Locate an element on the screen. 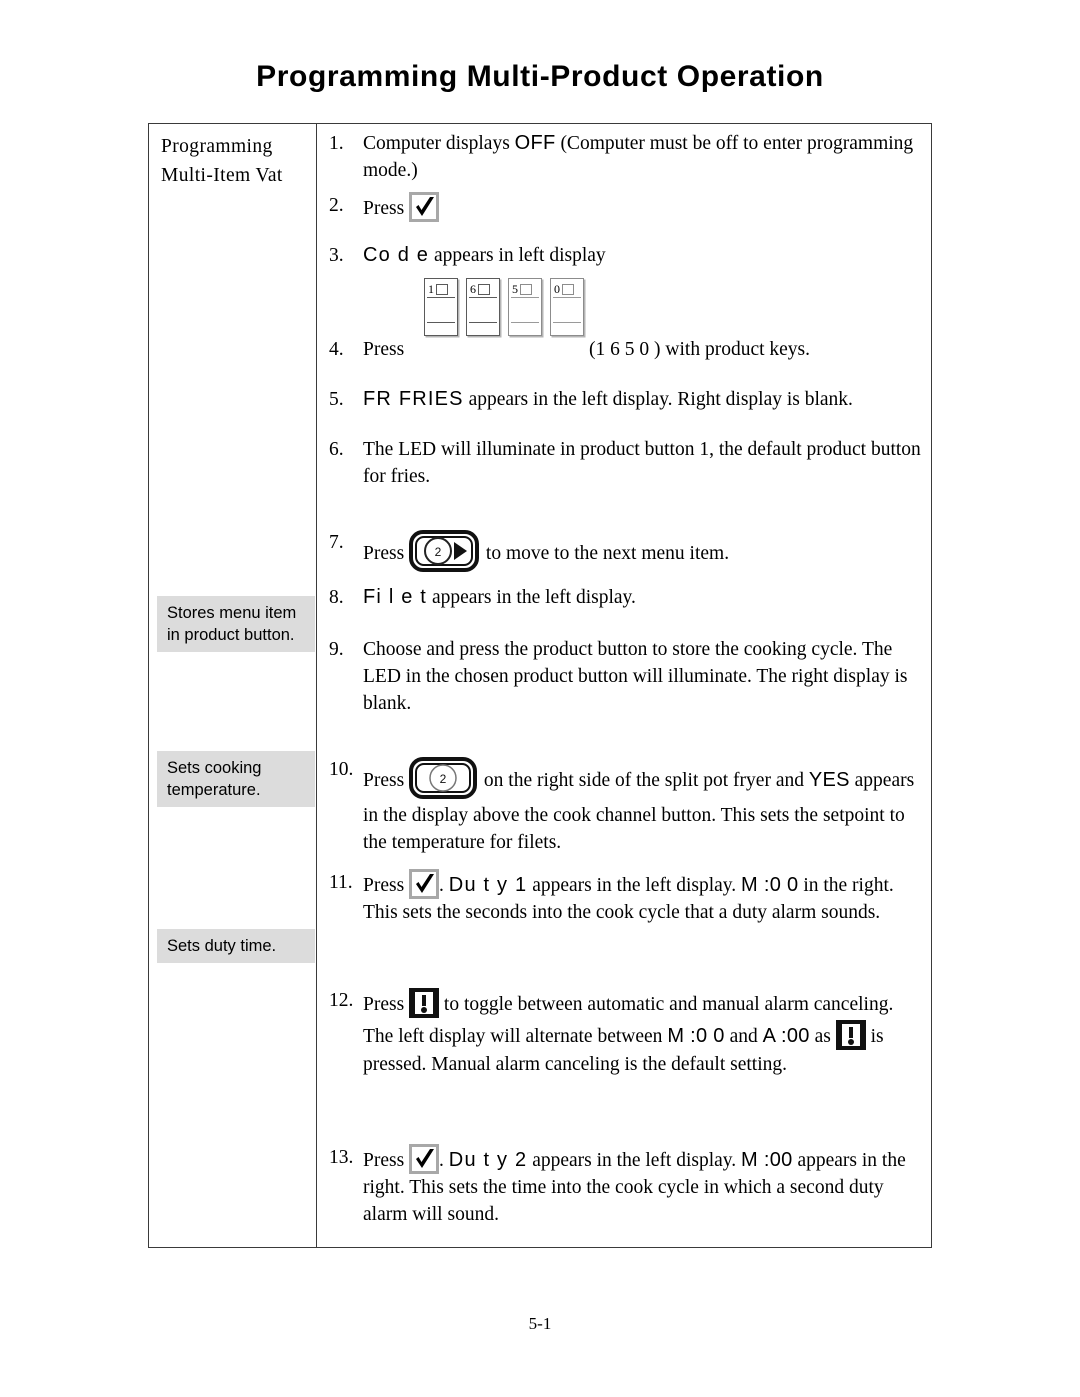  step-number: 1. is located at coordinates (336, 143).